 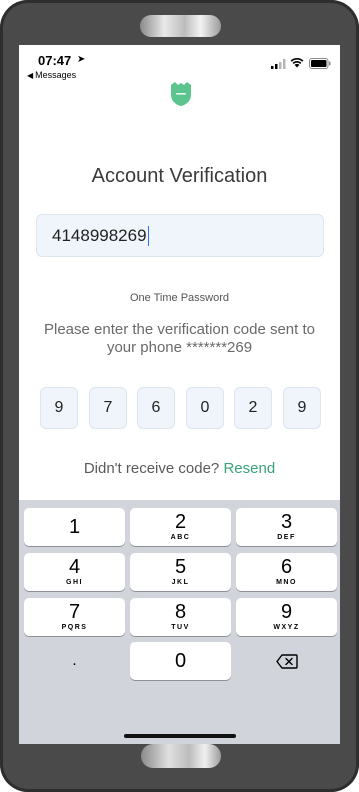 I want to click on delete-key, so click(x=286, y=661).